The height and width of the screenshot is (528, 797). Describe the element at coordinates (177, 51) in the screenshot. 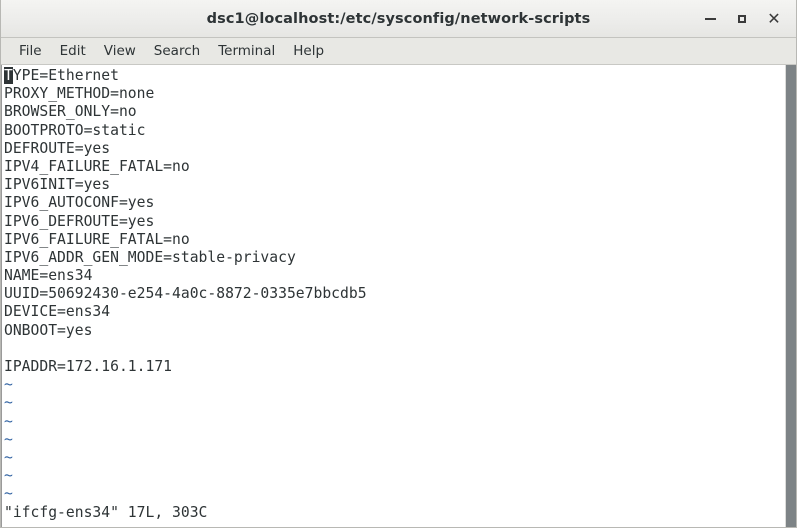

I see `menu-item-search: Search` at that location.